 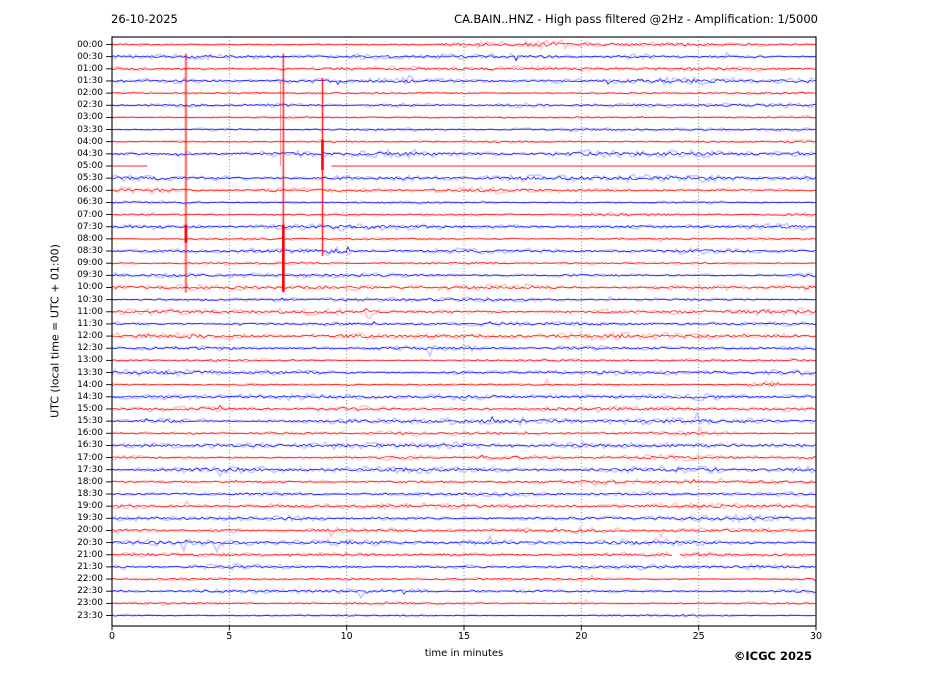 What do you see at coordinates (90, 566) in the screenshot?
I see `y-tick-label: 21:30` at bounding box center [90, 566].